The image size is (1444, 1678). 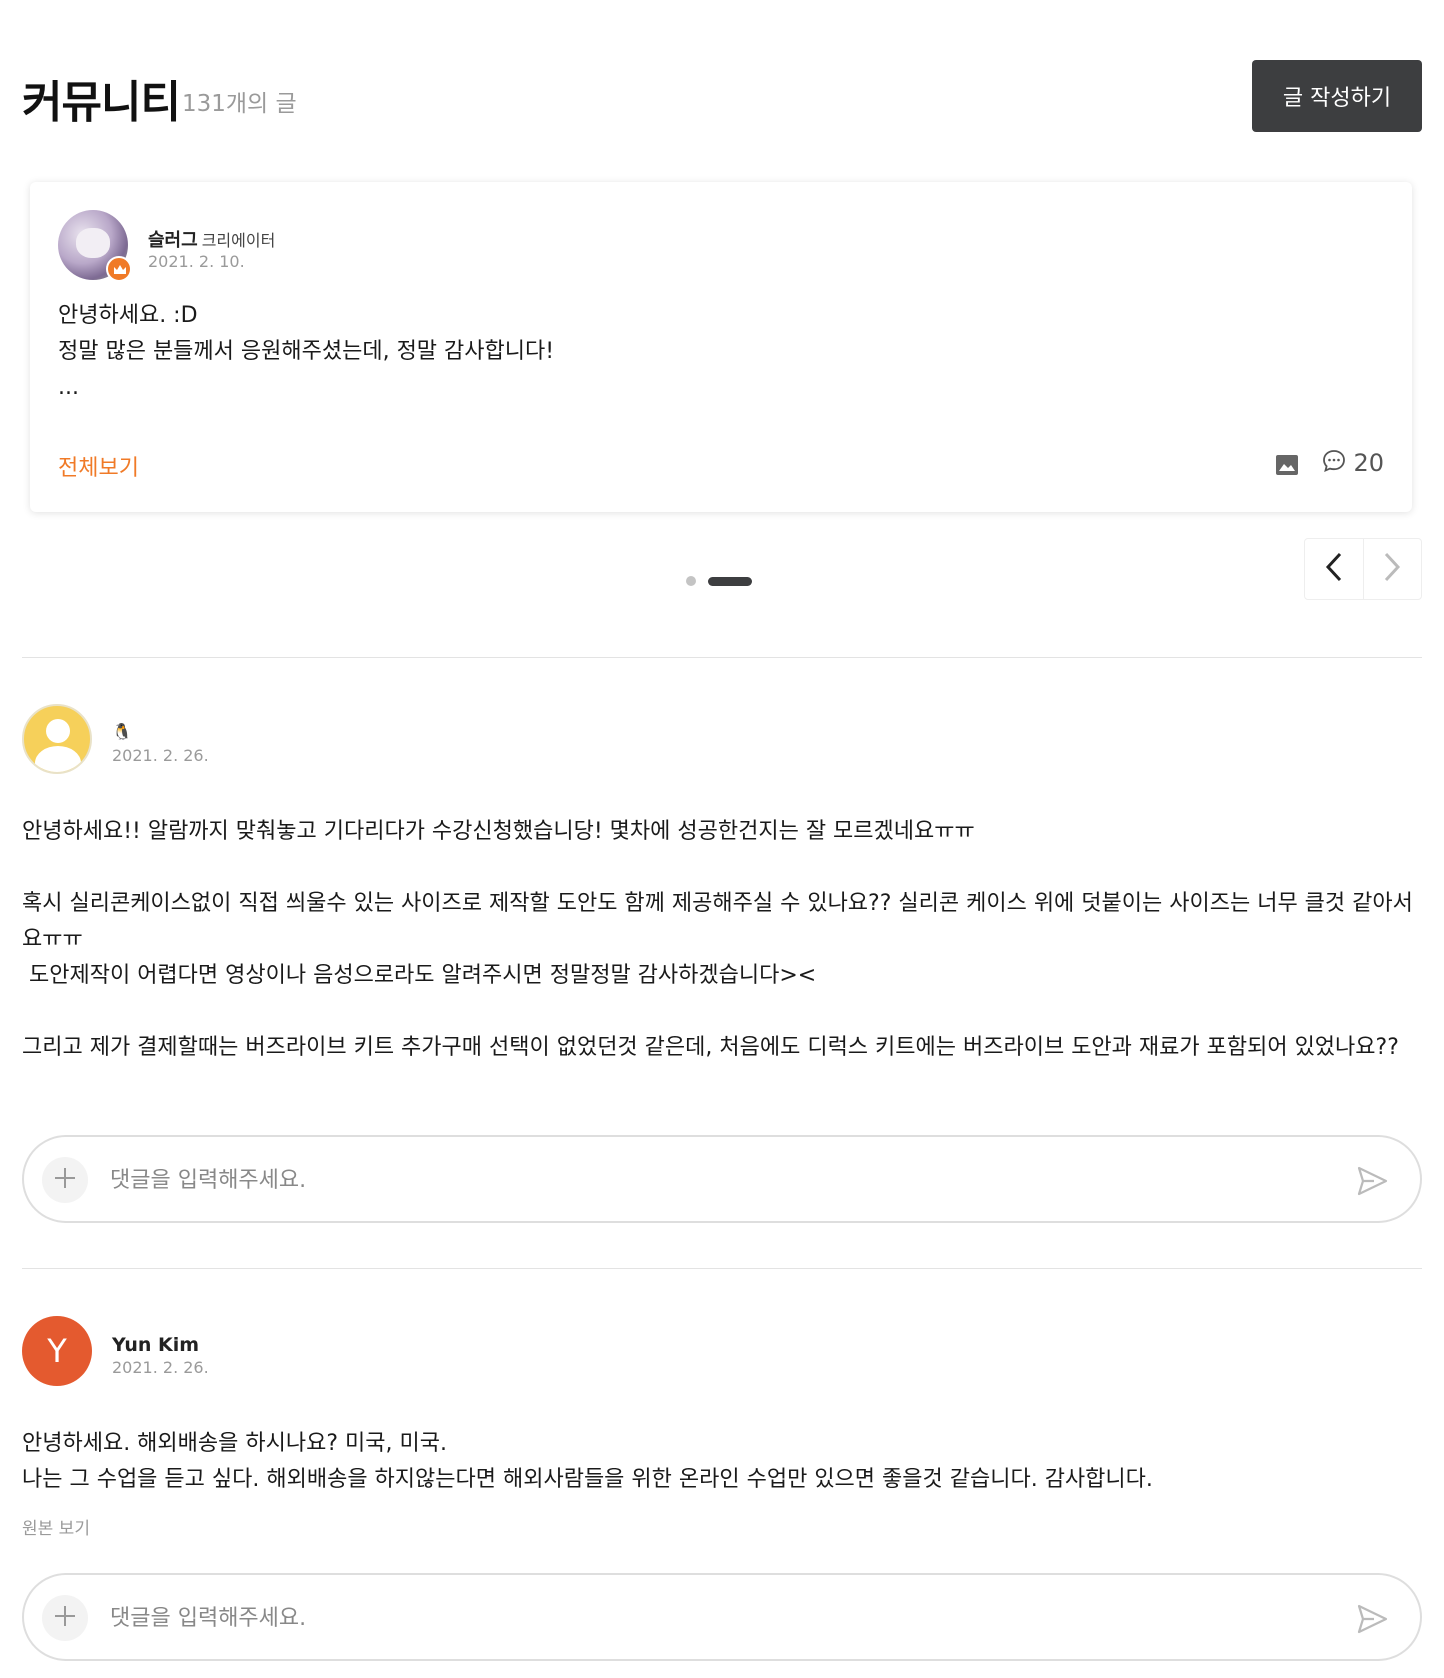 I want to click on author-name: 슬러그, so click(x=173, y=240).